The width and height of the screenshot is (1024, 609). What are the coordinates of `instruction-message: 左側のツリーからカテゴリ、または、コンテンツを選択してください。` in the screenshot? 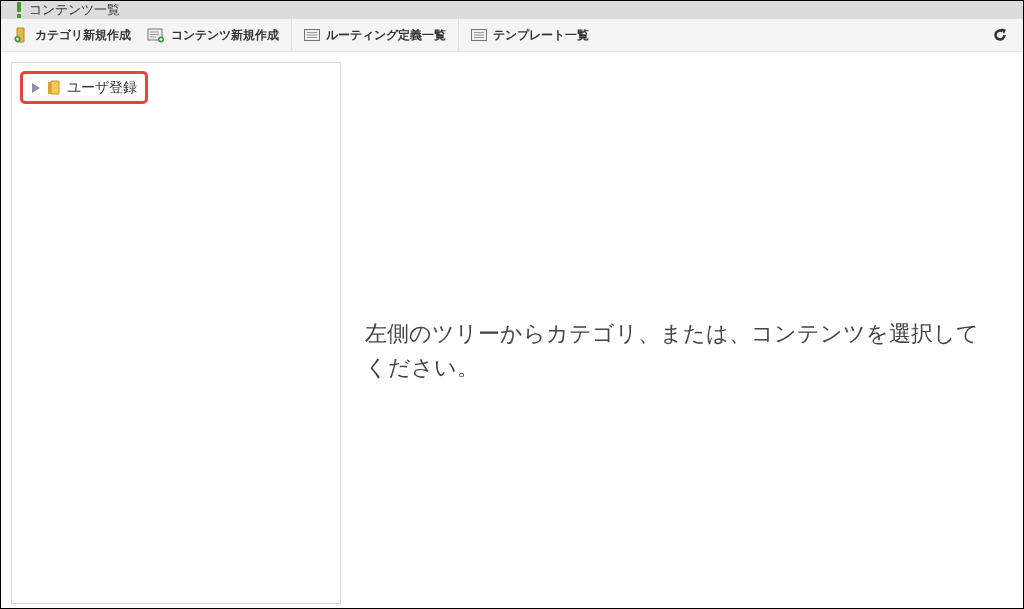 It's located at (672, 351).